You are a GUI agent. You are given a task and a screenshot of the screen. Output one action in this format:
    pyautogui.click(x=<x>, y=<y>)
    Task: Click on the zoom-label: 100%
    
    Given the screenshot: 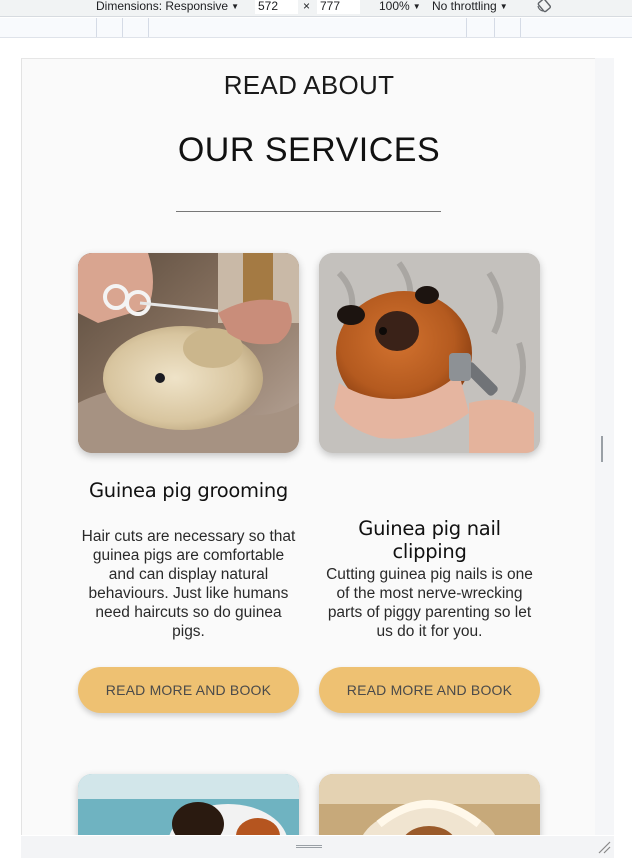 What is the action you would take?
    pyautogui.click(x=394, y=6)
    